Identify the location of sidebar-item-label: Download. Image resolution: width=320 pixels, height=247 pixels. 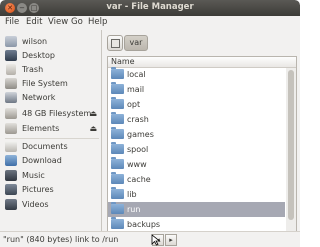
(42, 160).